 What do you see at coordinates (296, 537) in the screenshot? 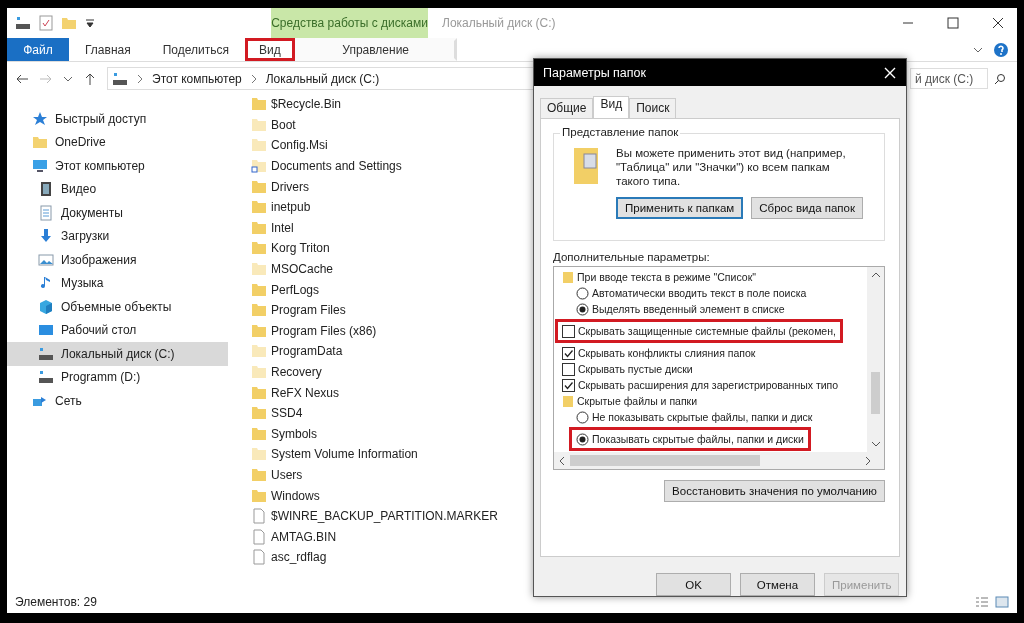
I see `file-item: AMTAG.BIN` at bounding box center [296, 537].